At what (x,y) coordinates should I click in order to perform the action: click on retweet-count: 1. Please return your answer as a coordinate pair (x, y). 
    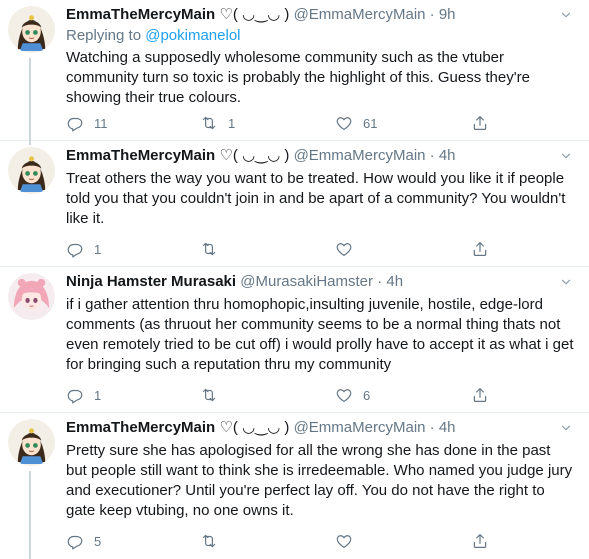
    Looking at the image, I should click on (232, 123).